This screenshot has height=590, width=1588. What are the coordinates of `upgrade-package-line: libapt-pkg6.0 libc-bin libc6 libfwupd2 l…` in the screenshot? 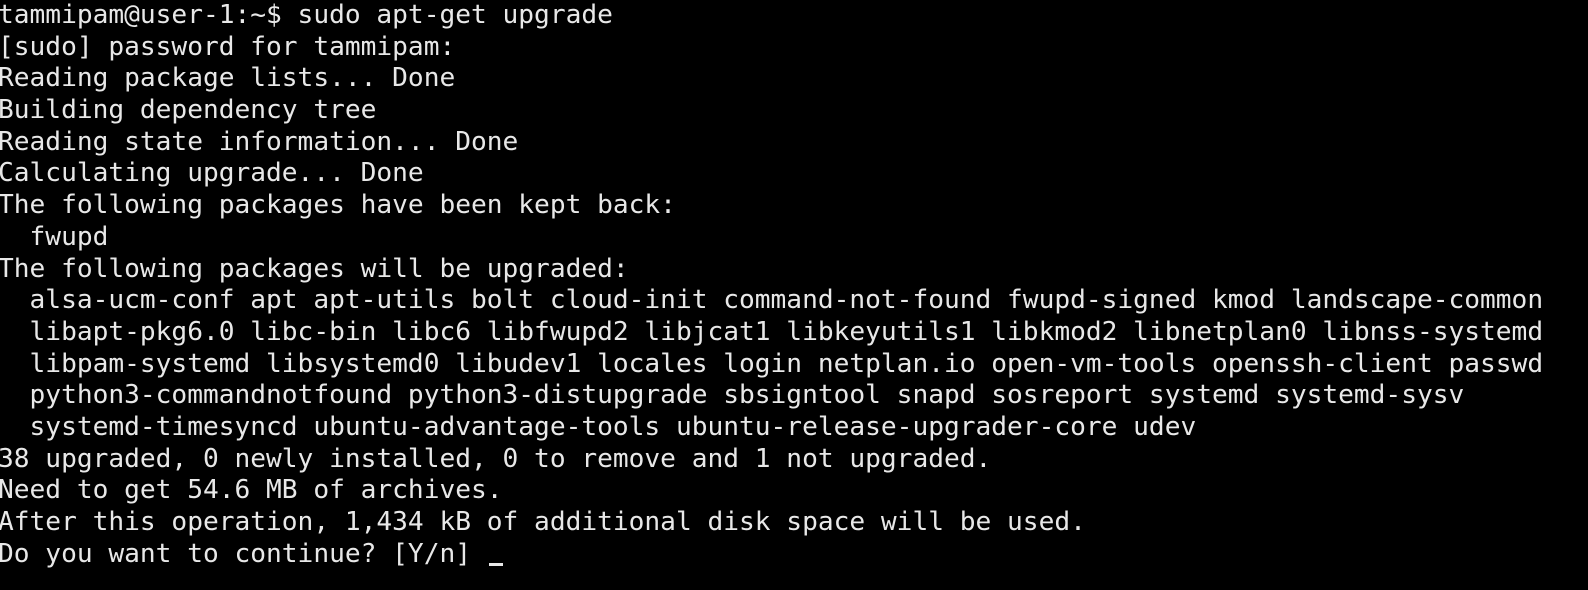 It's located at (772, 331).